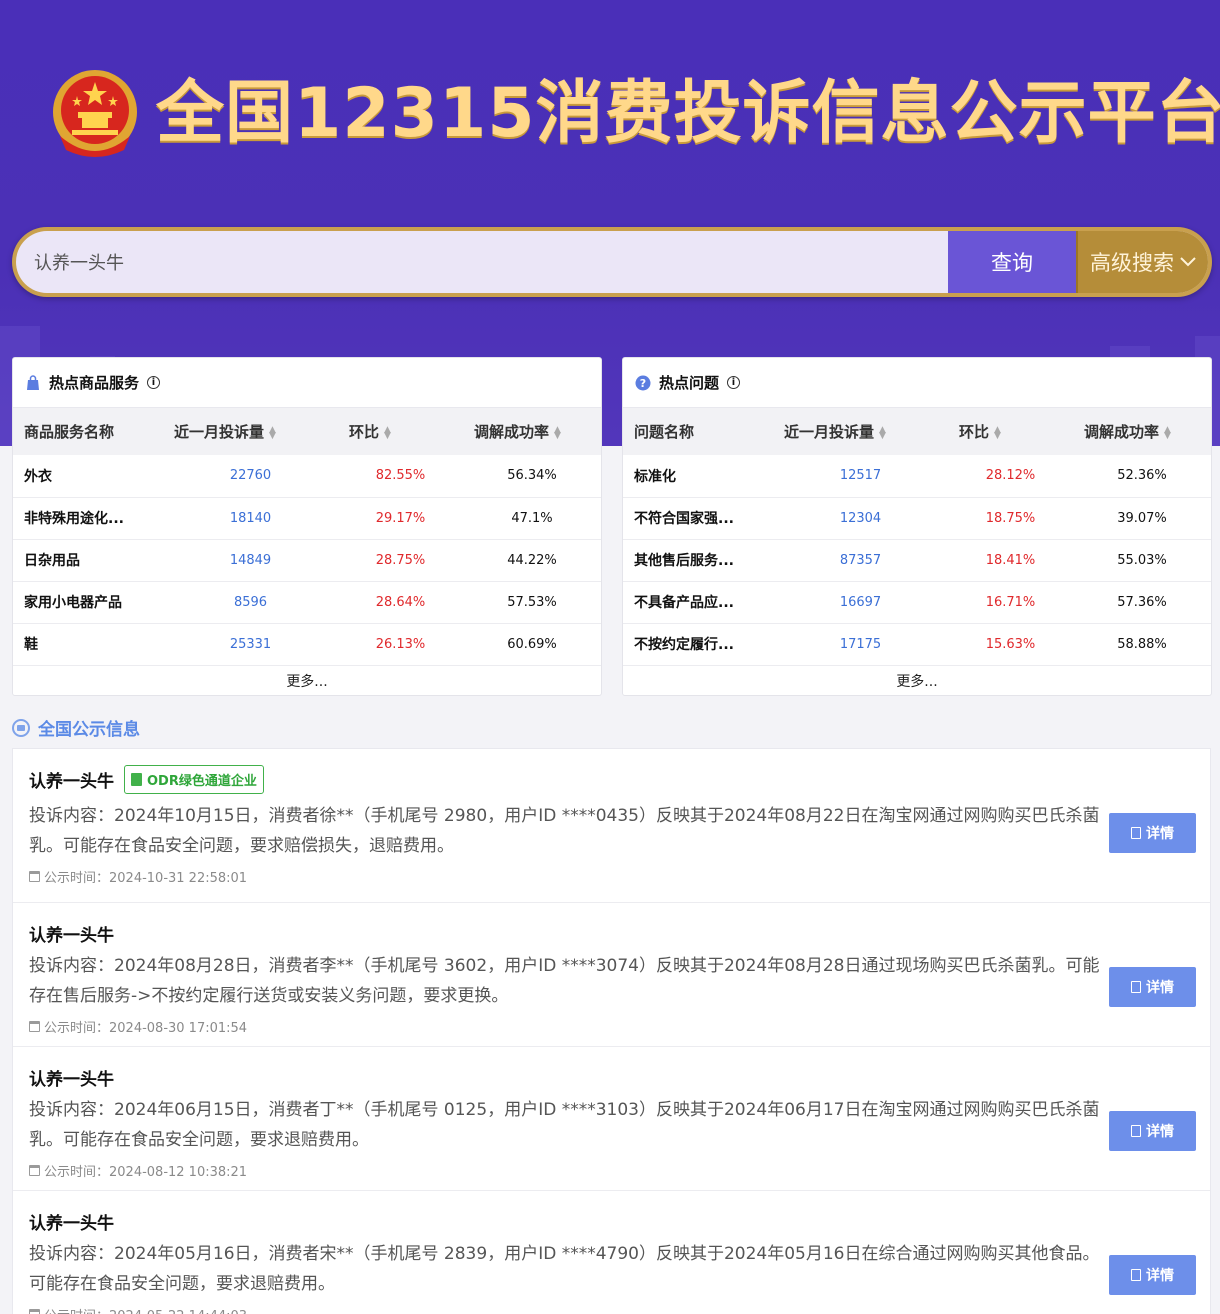  Describe the element at coordinates (1010, 602) in the screenshot. I see `change-rate: 16.71%` at that location.